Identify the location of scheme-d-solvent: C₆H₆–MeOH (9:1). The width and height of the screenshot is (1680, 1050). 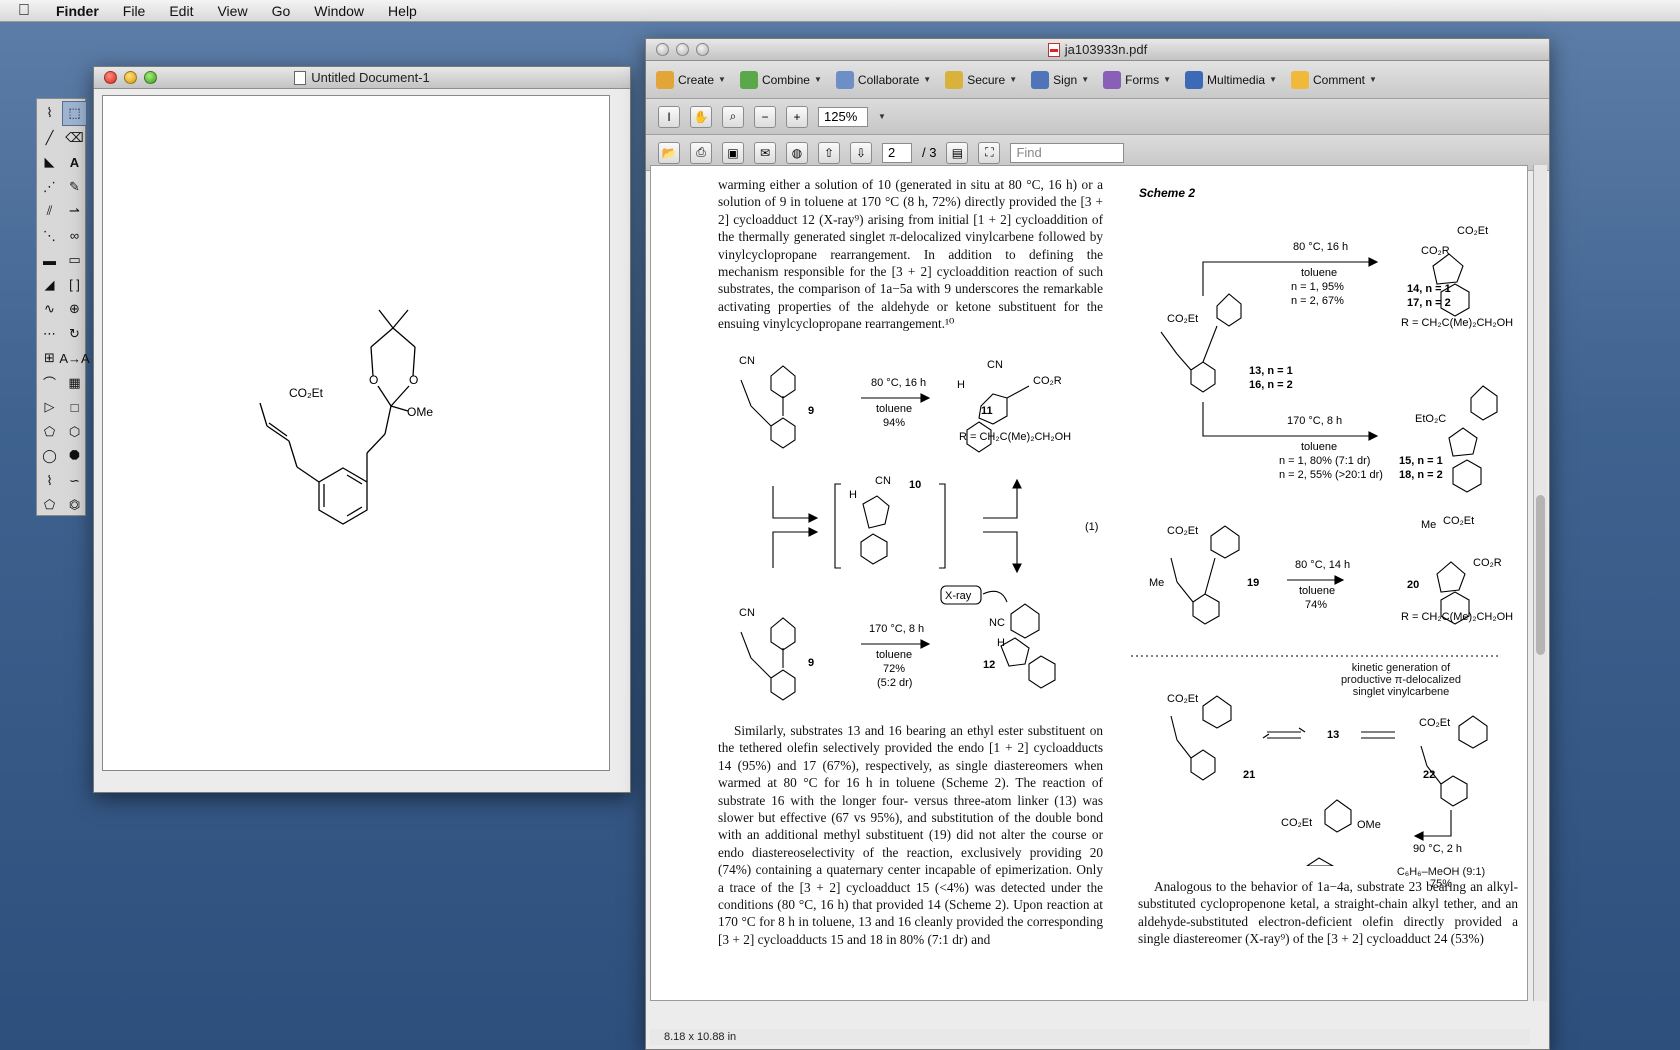
(1441, 872).